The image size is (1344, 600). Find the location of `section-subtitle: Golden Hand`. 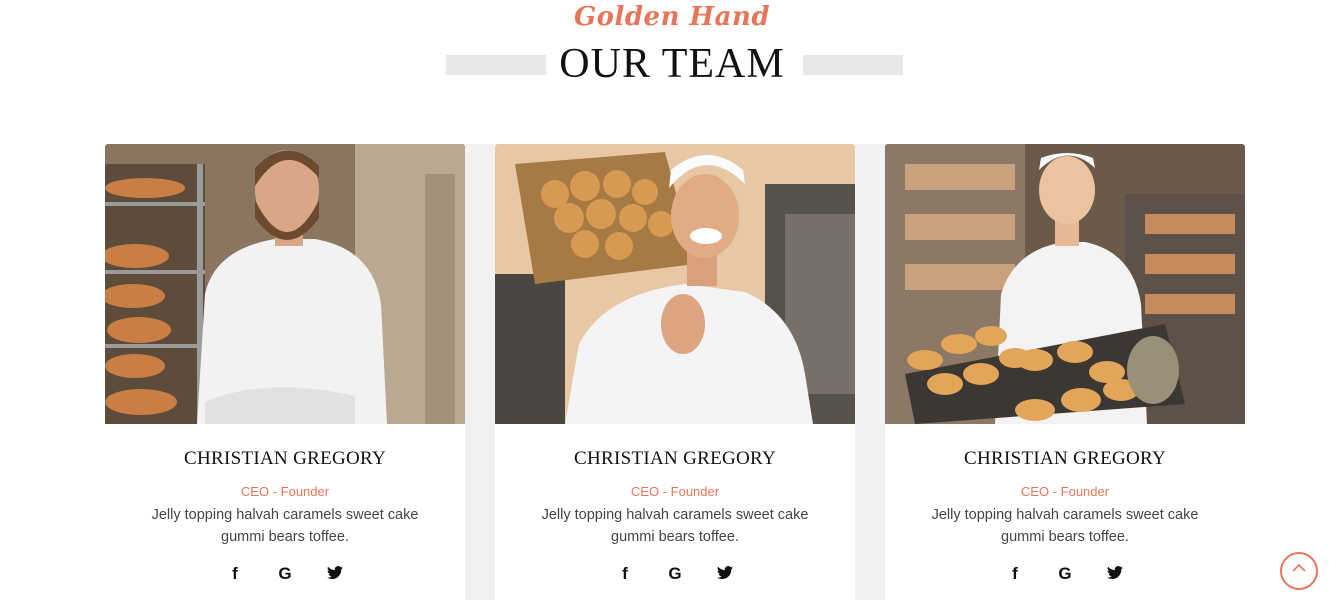

section-subtitle: Golden Hand is located at coordinates (672, 17).